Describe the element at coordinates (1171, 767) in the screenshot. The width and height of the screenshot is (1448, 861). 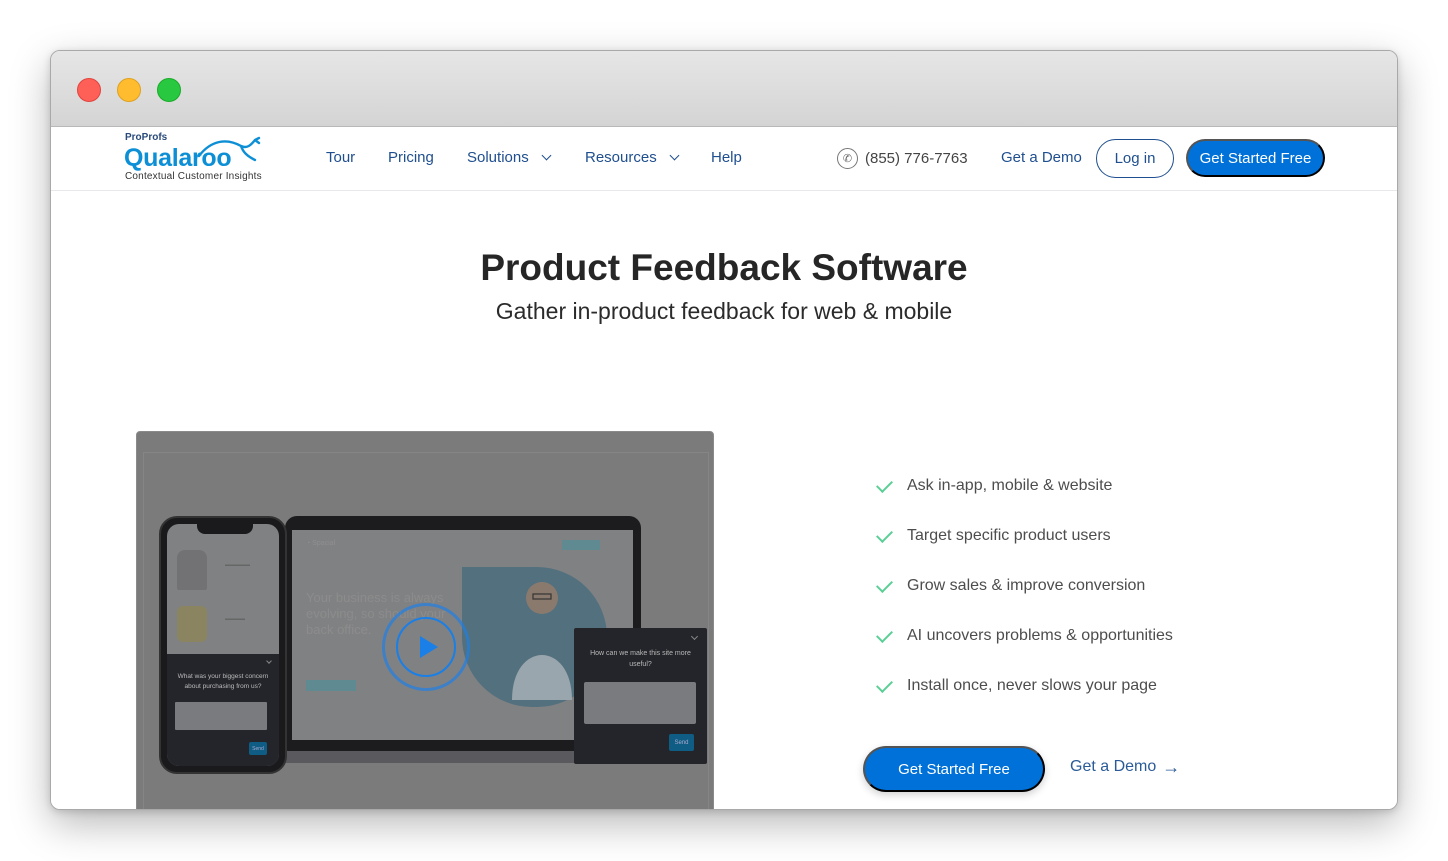
I see `arrow-right-icon: →` at that location.